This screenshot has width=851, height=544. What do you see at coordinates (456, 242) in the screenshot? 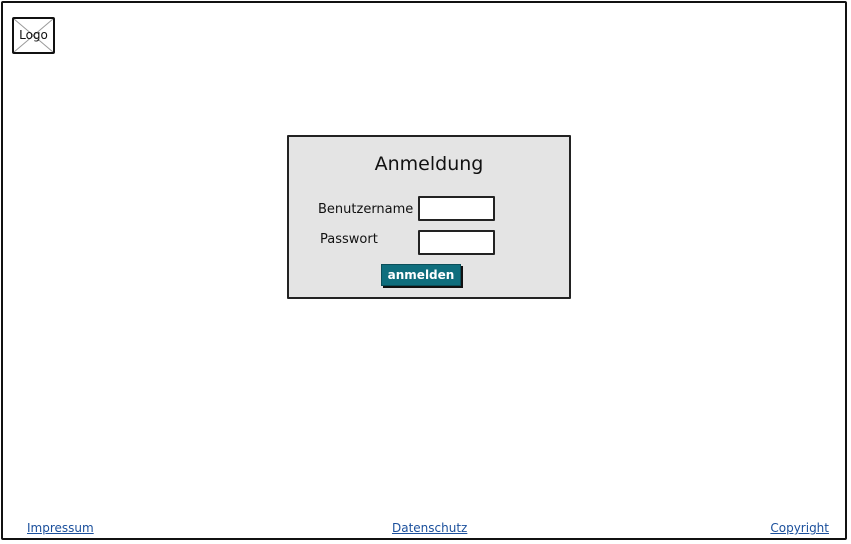
I see `password-input` at bounding box center [456, 242].